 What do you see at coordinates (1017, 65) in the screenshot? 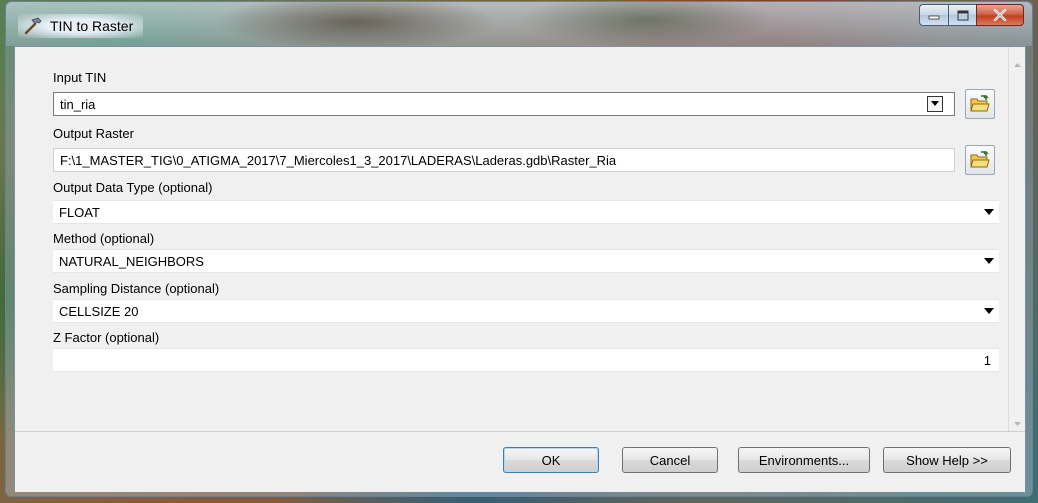
I see `scroll-up-icon` at bounding box center [1017, 65].